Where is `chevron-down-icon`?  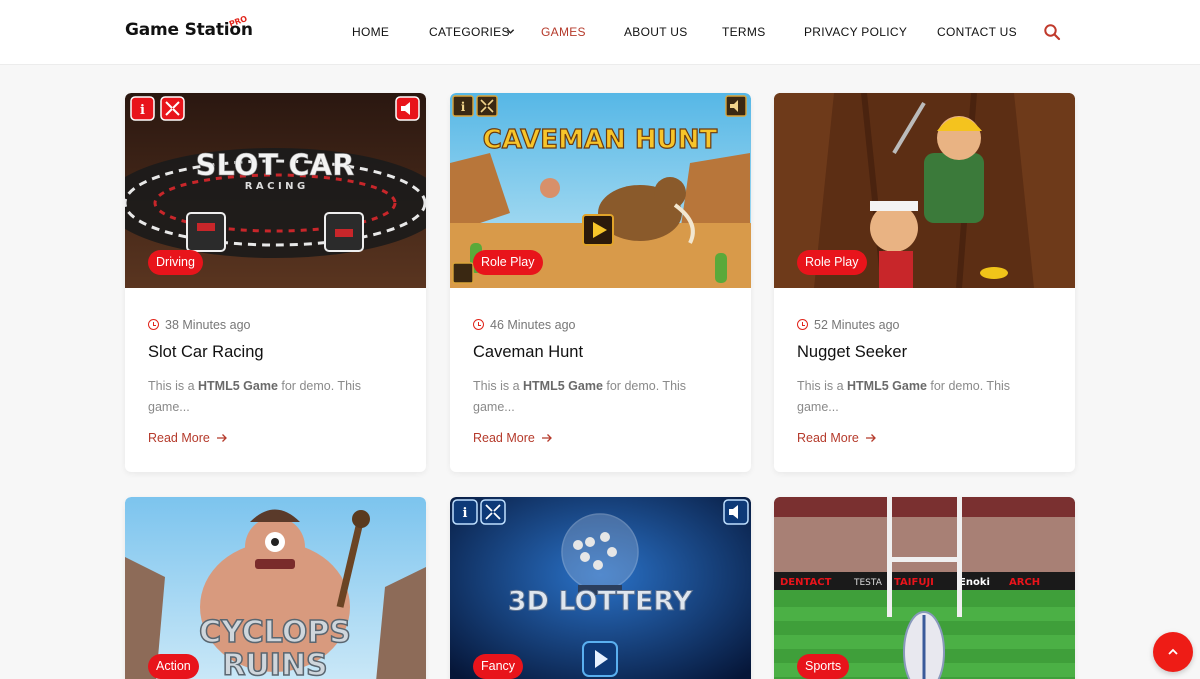 chevron-down-icon is located at coordinates (510, 31).